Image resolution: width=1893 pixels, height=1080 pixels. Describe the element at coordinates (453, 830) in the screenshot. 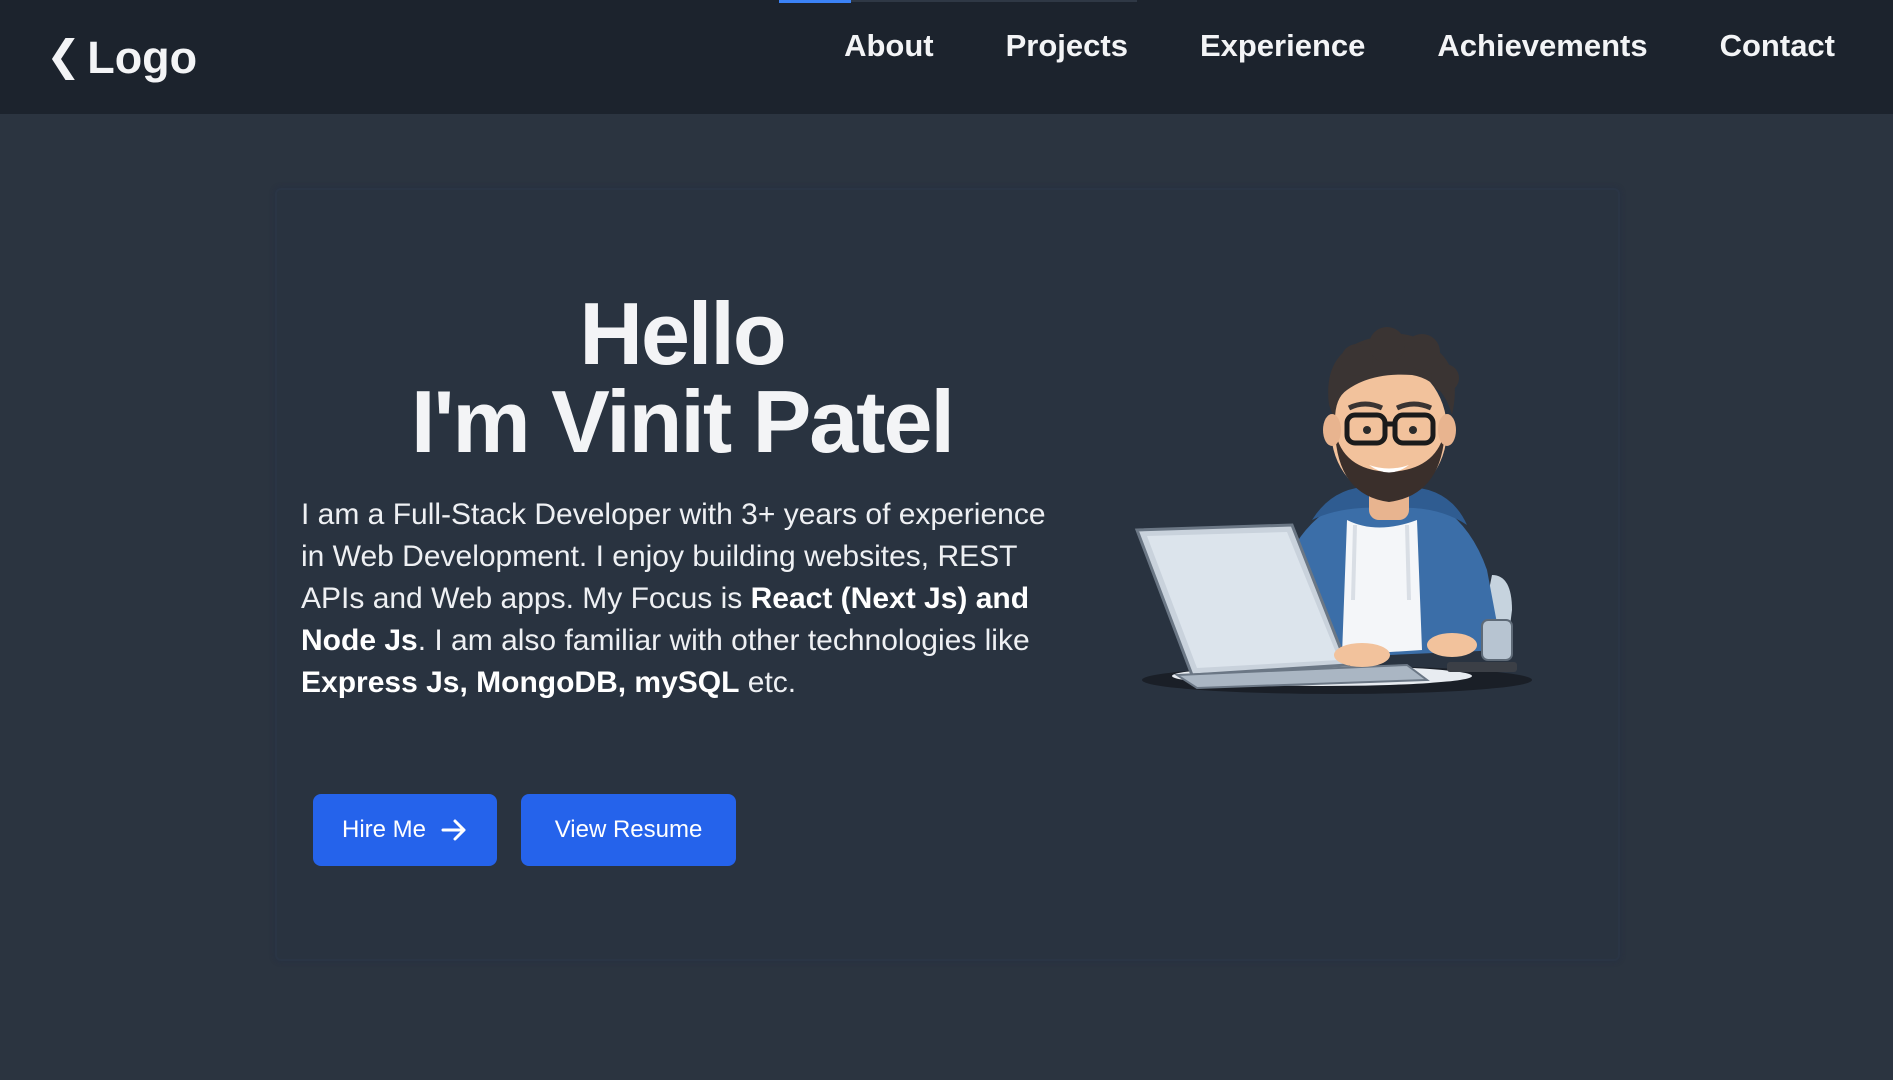

I see `arrow-right-icon` at that location.